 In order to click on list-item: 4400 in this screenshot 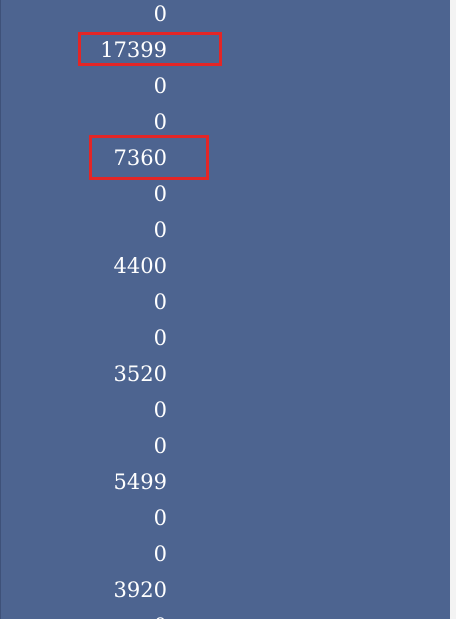, I will do `click(226, 270)`.